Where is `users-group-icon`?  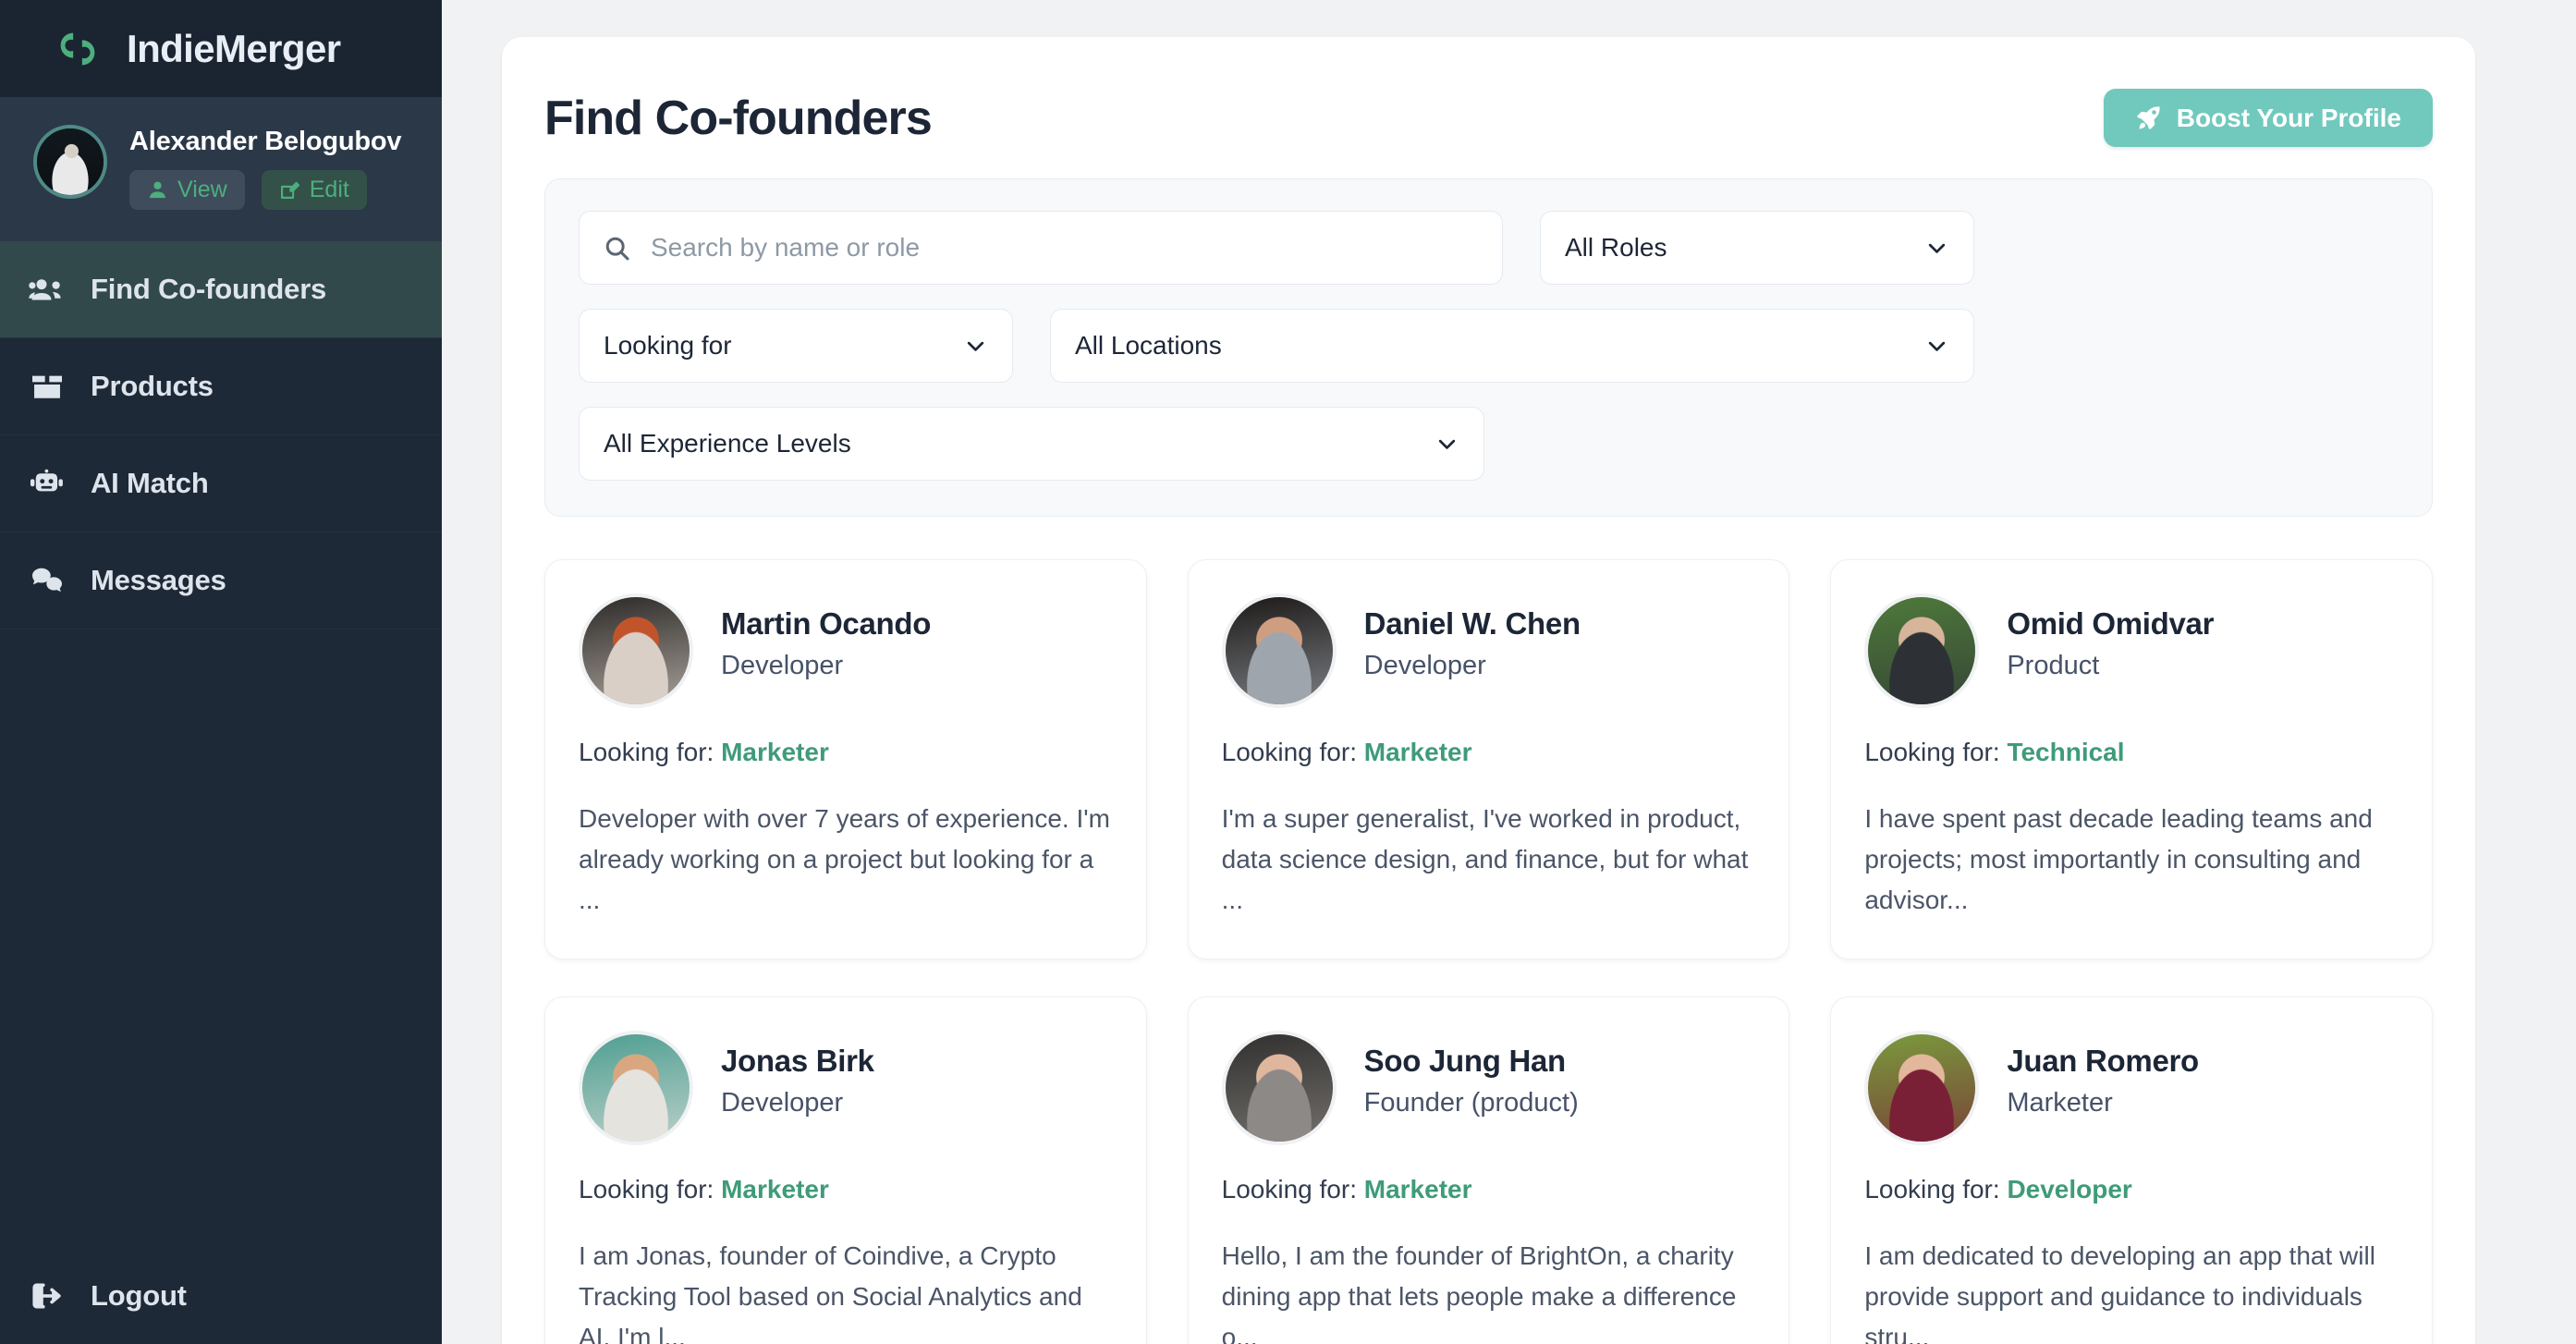
users-group-icon is located at coordinates (47, 289).